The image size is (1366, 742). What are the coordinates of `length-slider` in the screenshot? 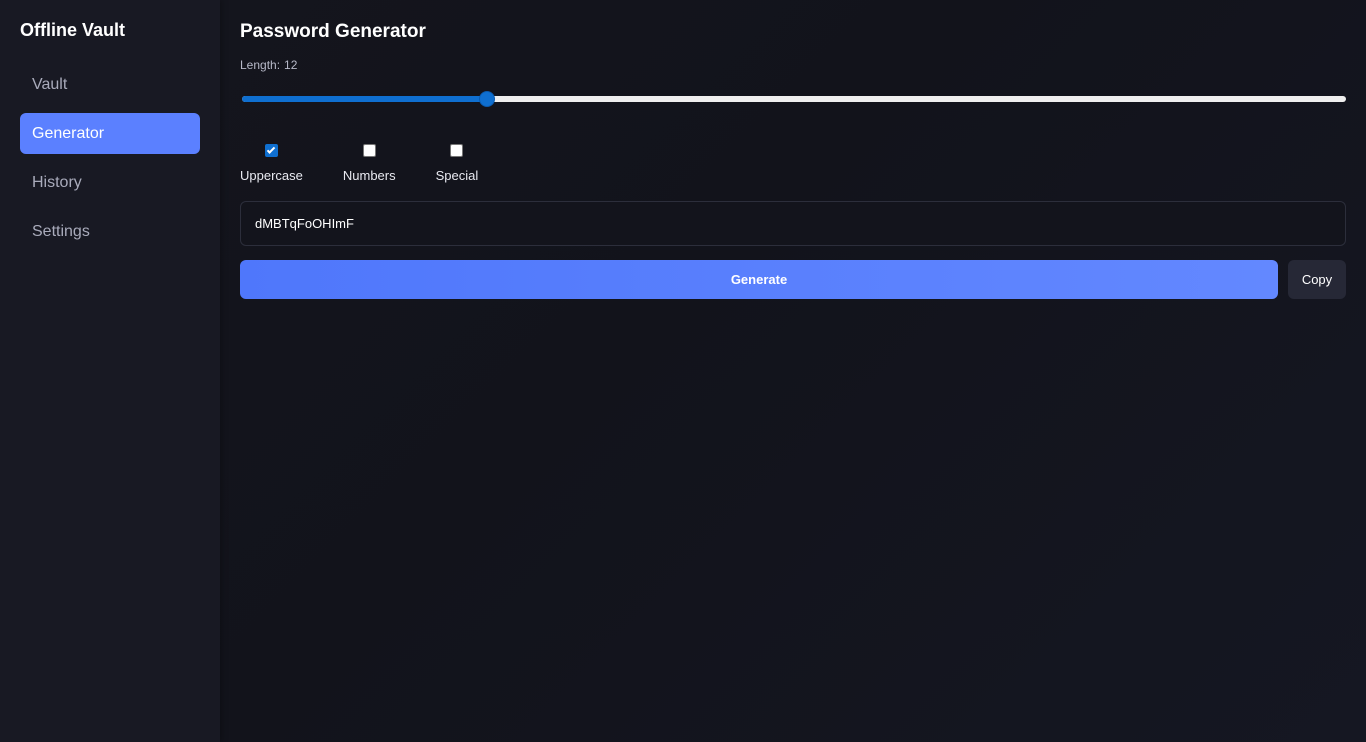 It's located at (793, 98).